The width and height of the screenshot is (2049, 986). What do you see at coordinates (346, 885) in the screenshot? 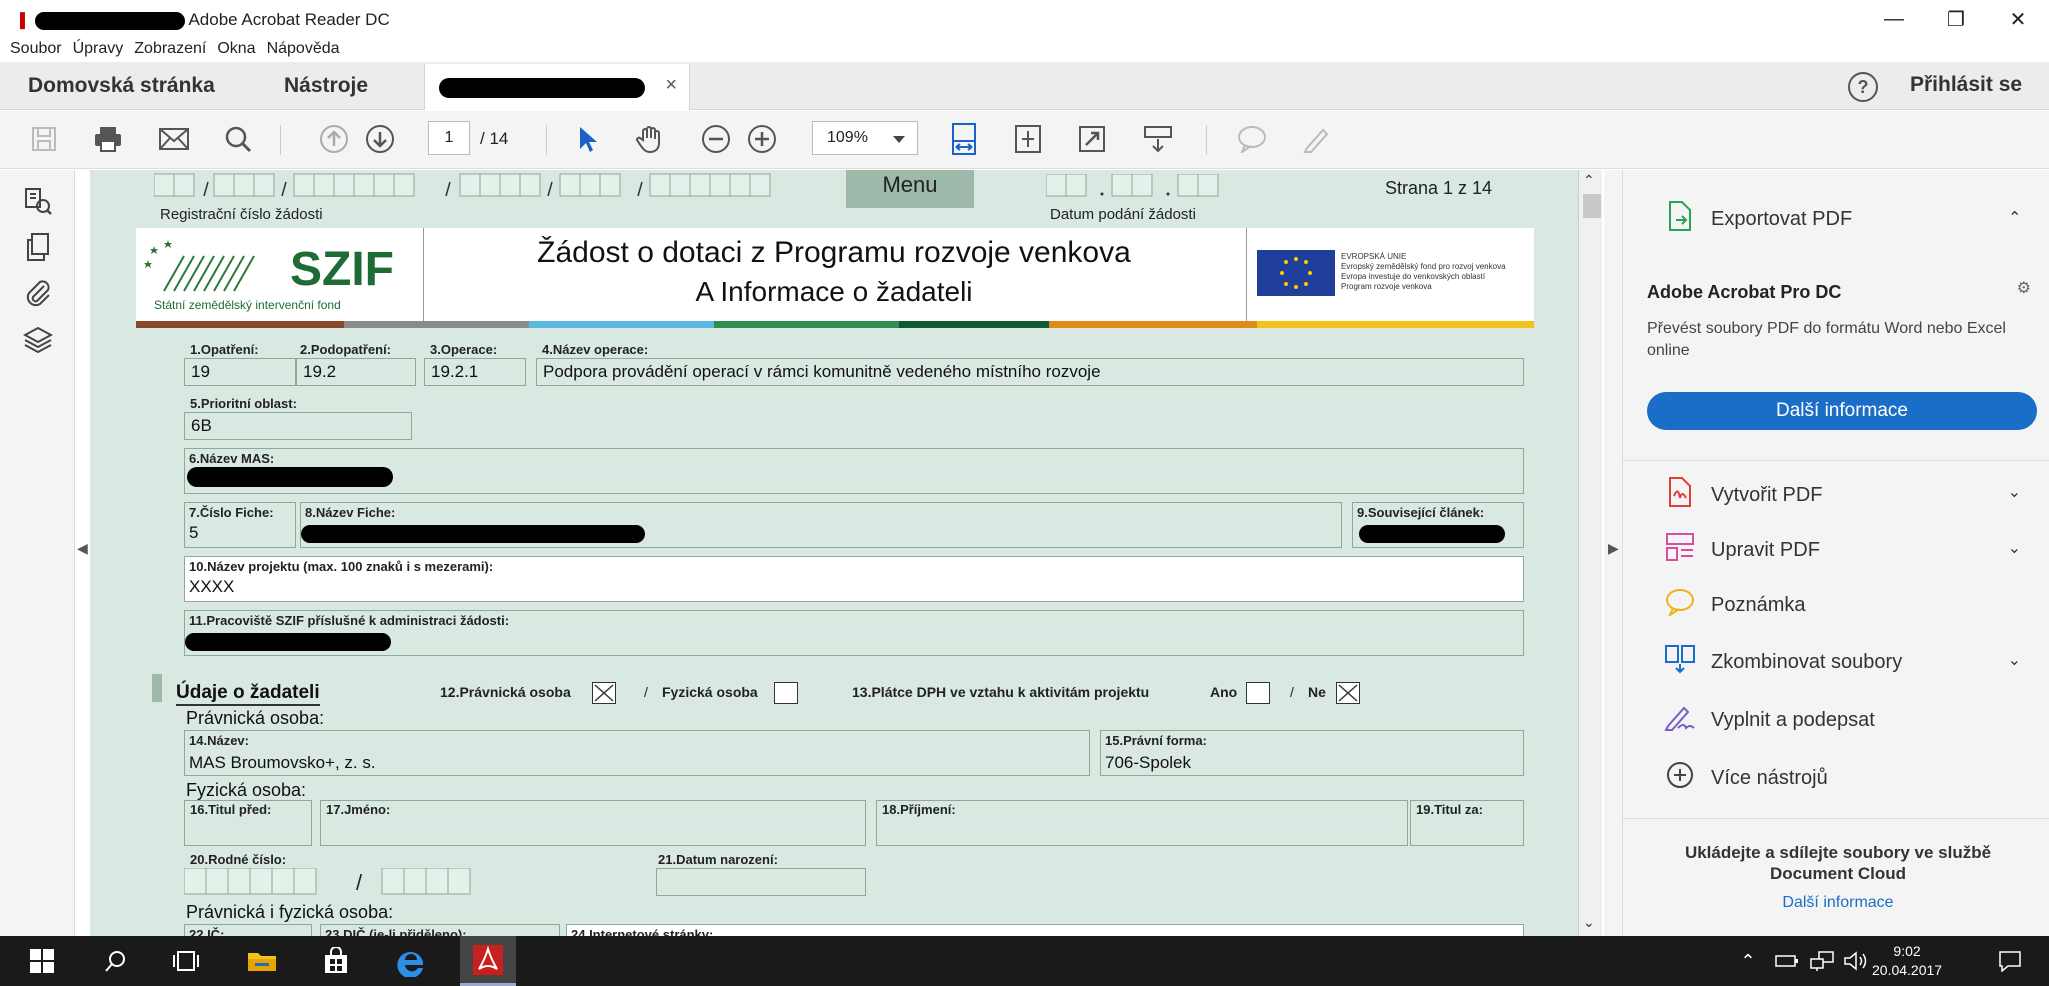
I see `f20-field` at bounding box center [346, 885].